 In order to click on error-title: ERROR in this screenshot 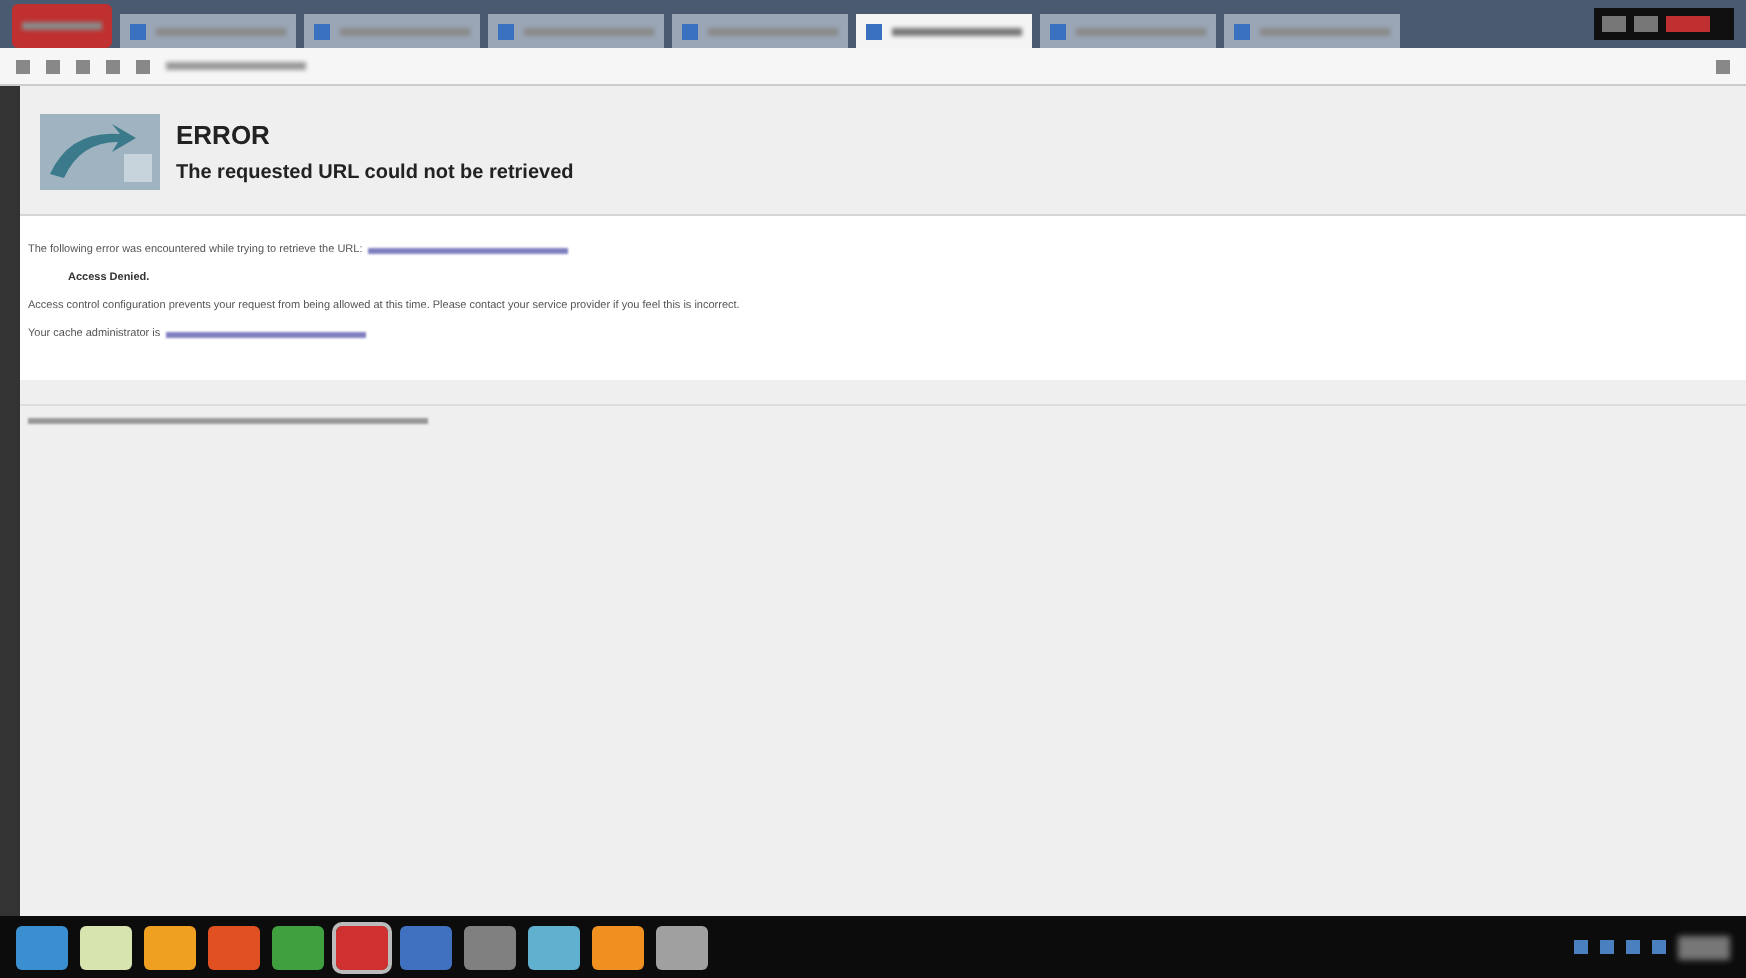, I will do `click(224, 135)`.